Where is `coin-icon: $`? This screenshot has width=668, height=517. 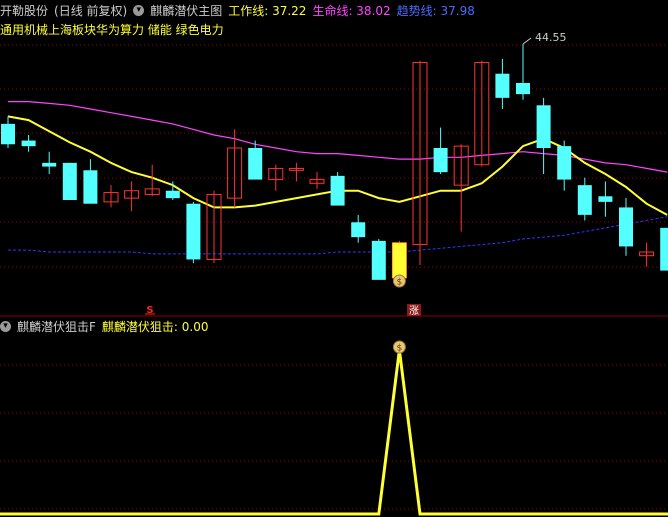 coin-icon: $ is located at coordinates (399, 281).